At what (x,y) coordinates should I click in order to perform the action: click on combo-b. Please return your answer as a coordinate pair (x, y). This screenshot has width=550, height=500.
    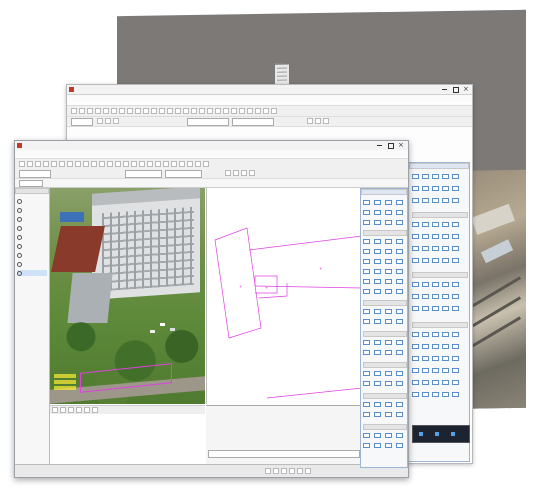
    Looking at the image, I should click on (208, 122).